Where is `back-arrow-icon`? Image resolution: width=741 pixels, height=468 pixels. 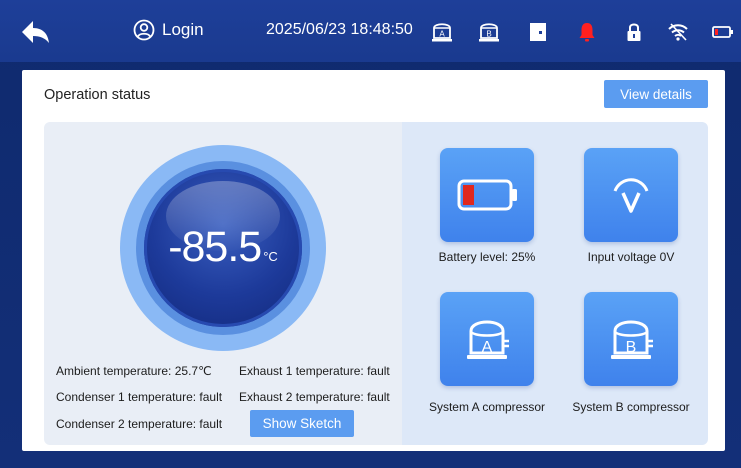
back-arrow-icon is located at coordinates (35, 32).